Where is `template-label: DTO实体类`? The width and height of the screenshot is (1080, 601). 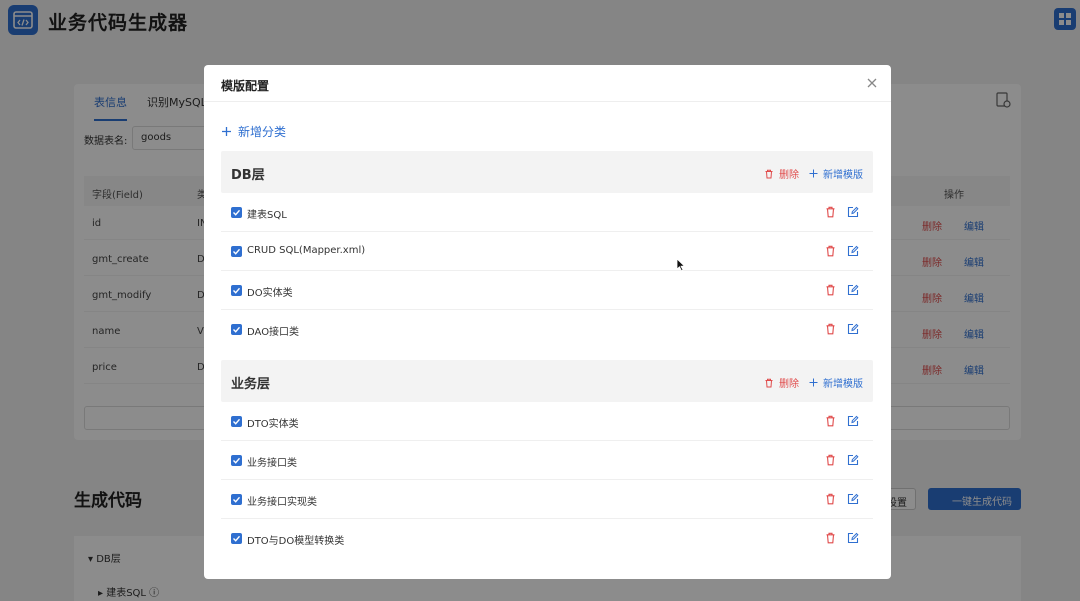
template-label: DTO实体类 is located at coordinates (273, 424).